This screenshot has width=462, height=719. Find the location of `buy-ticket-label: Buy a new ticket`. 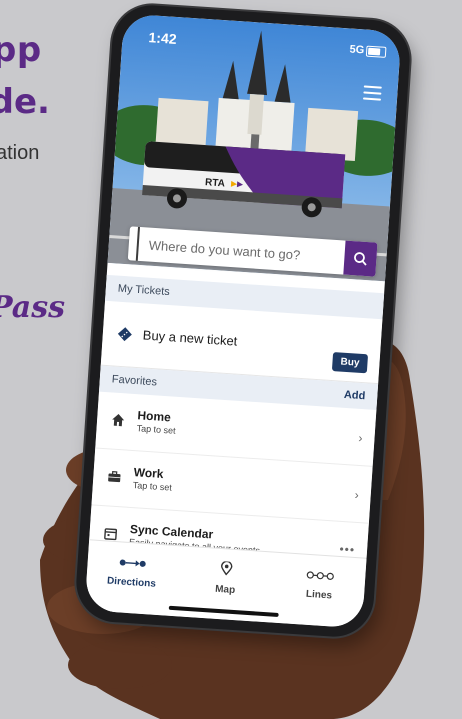

buy-ticket-label: Buy a new ticket is located at coordinates (190, 338).